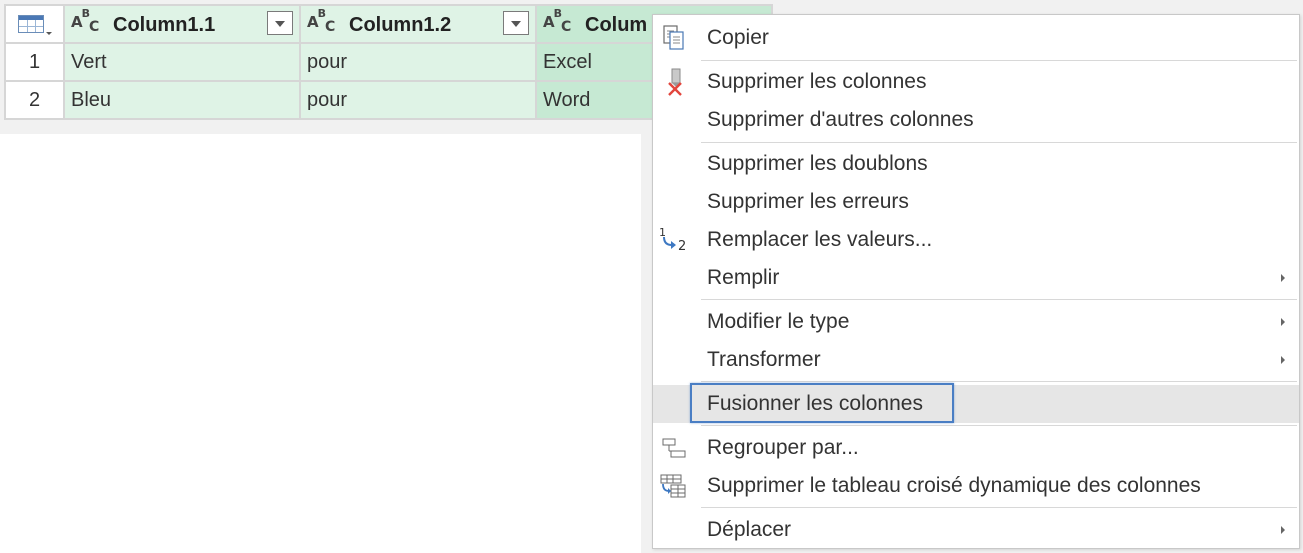 This screenshot has height=553, width=1303. Describe the element at coordinates (674, 448) in the screenshot. I see `group-by-icon` at that location.